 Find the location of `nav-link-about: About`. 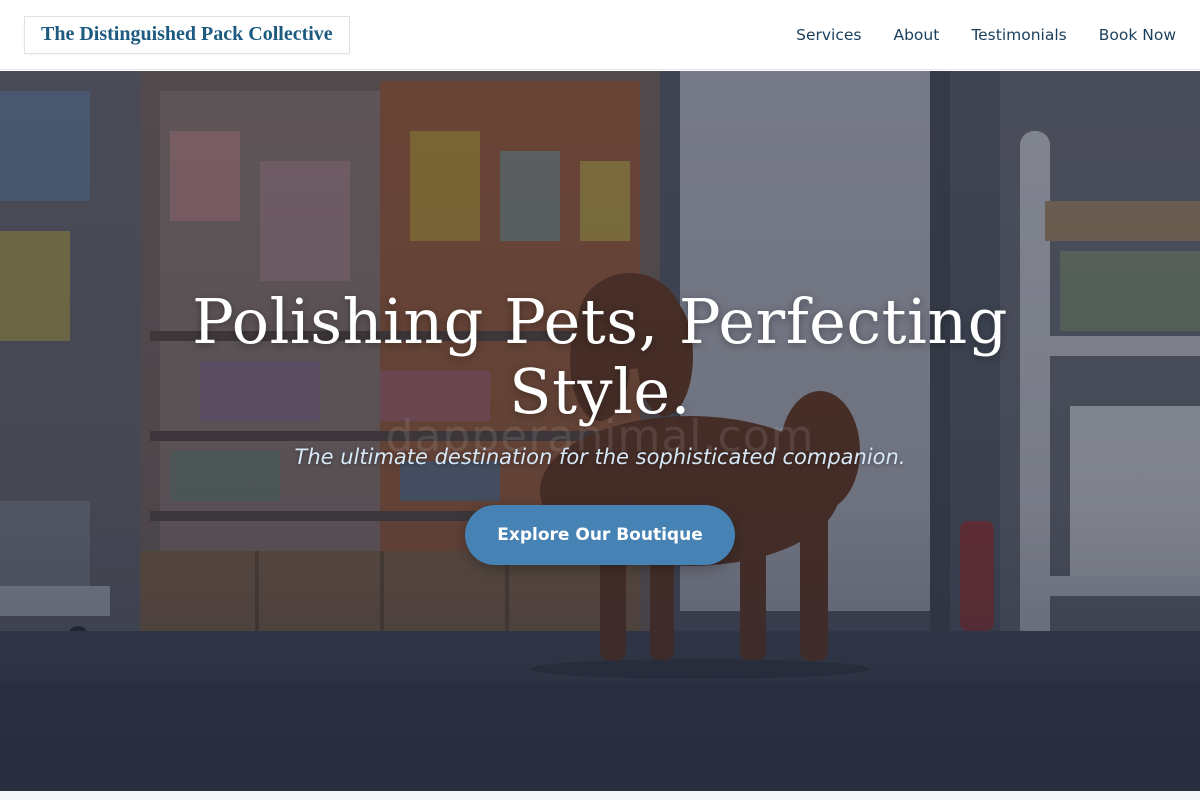

nav-link-about: About is located at coordinates (916, 35).